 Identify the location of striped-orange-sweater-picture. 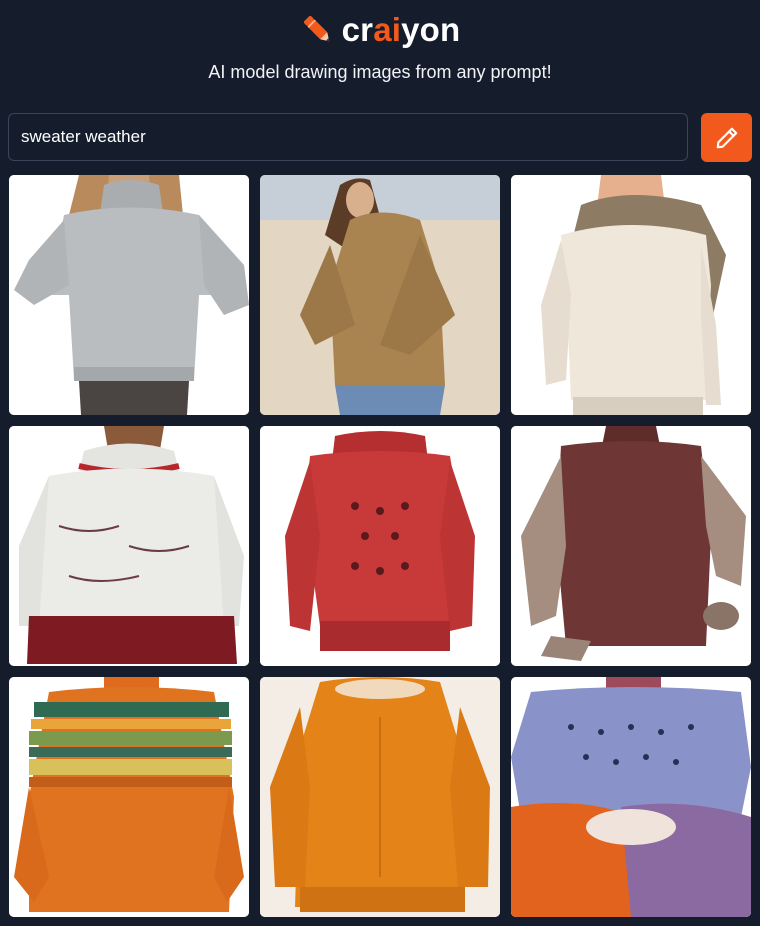
(129, 797).